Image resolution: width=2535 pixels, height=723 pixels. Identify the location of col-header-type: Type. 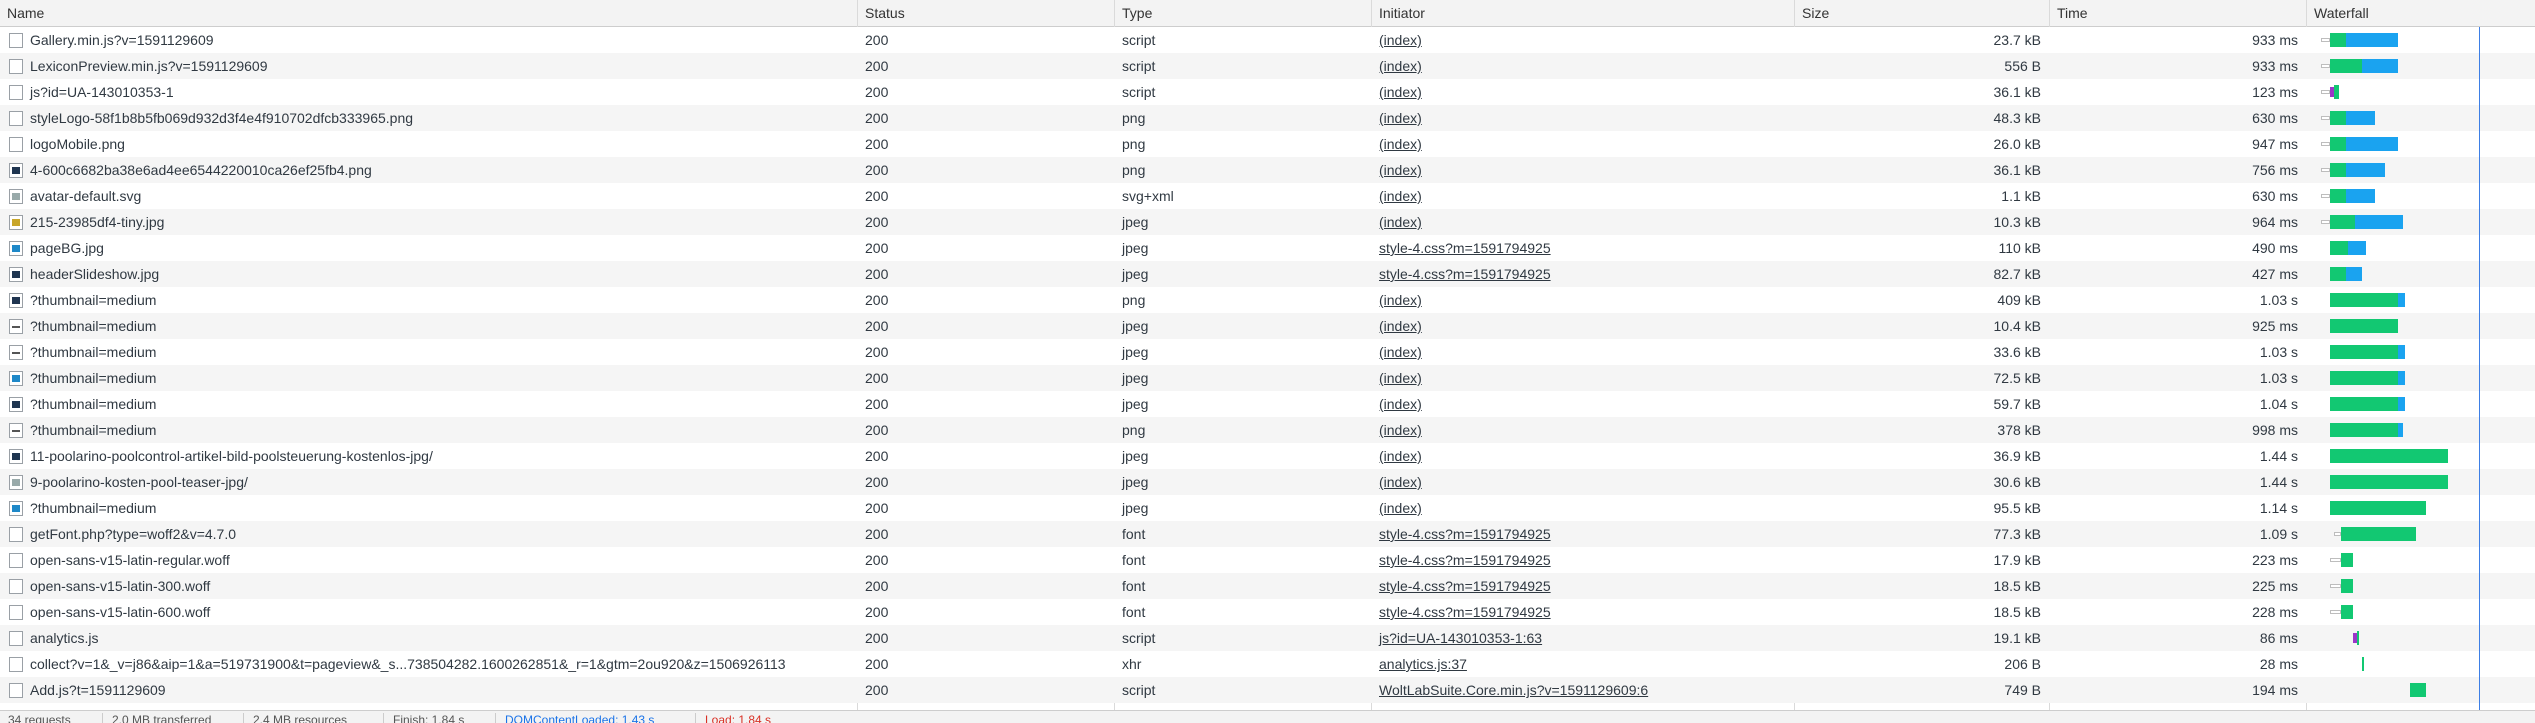
(1243, 13).